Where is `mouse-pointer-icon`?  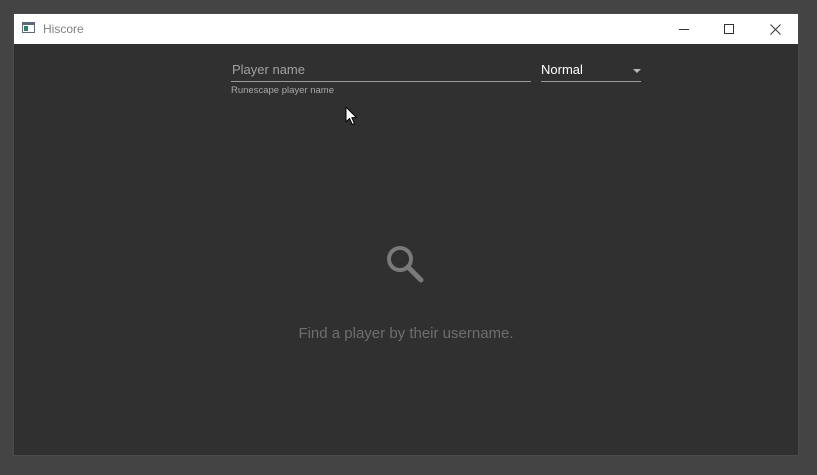 mouse-pointer-icon is located at coordinates (351, 115).